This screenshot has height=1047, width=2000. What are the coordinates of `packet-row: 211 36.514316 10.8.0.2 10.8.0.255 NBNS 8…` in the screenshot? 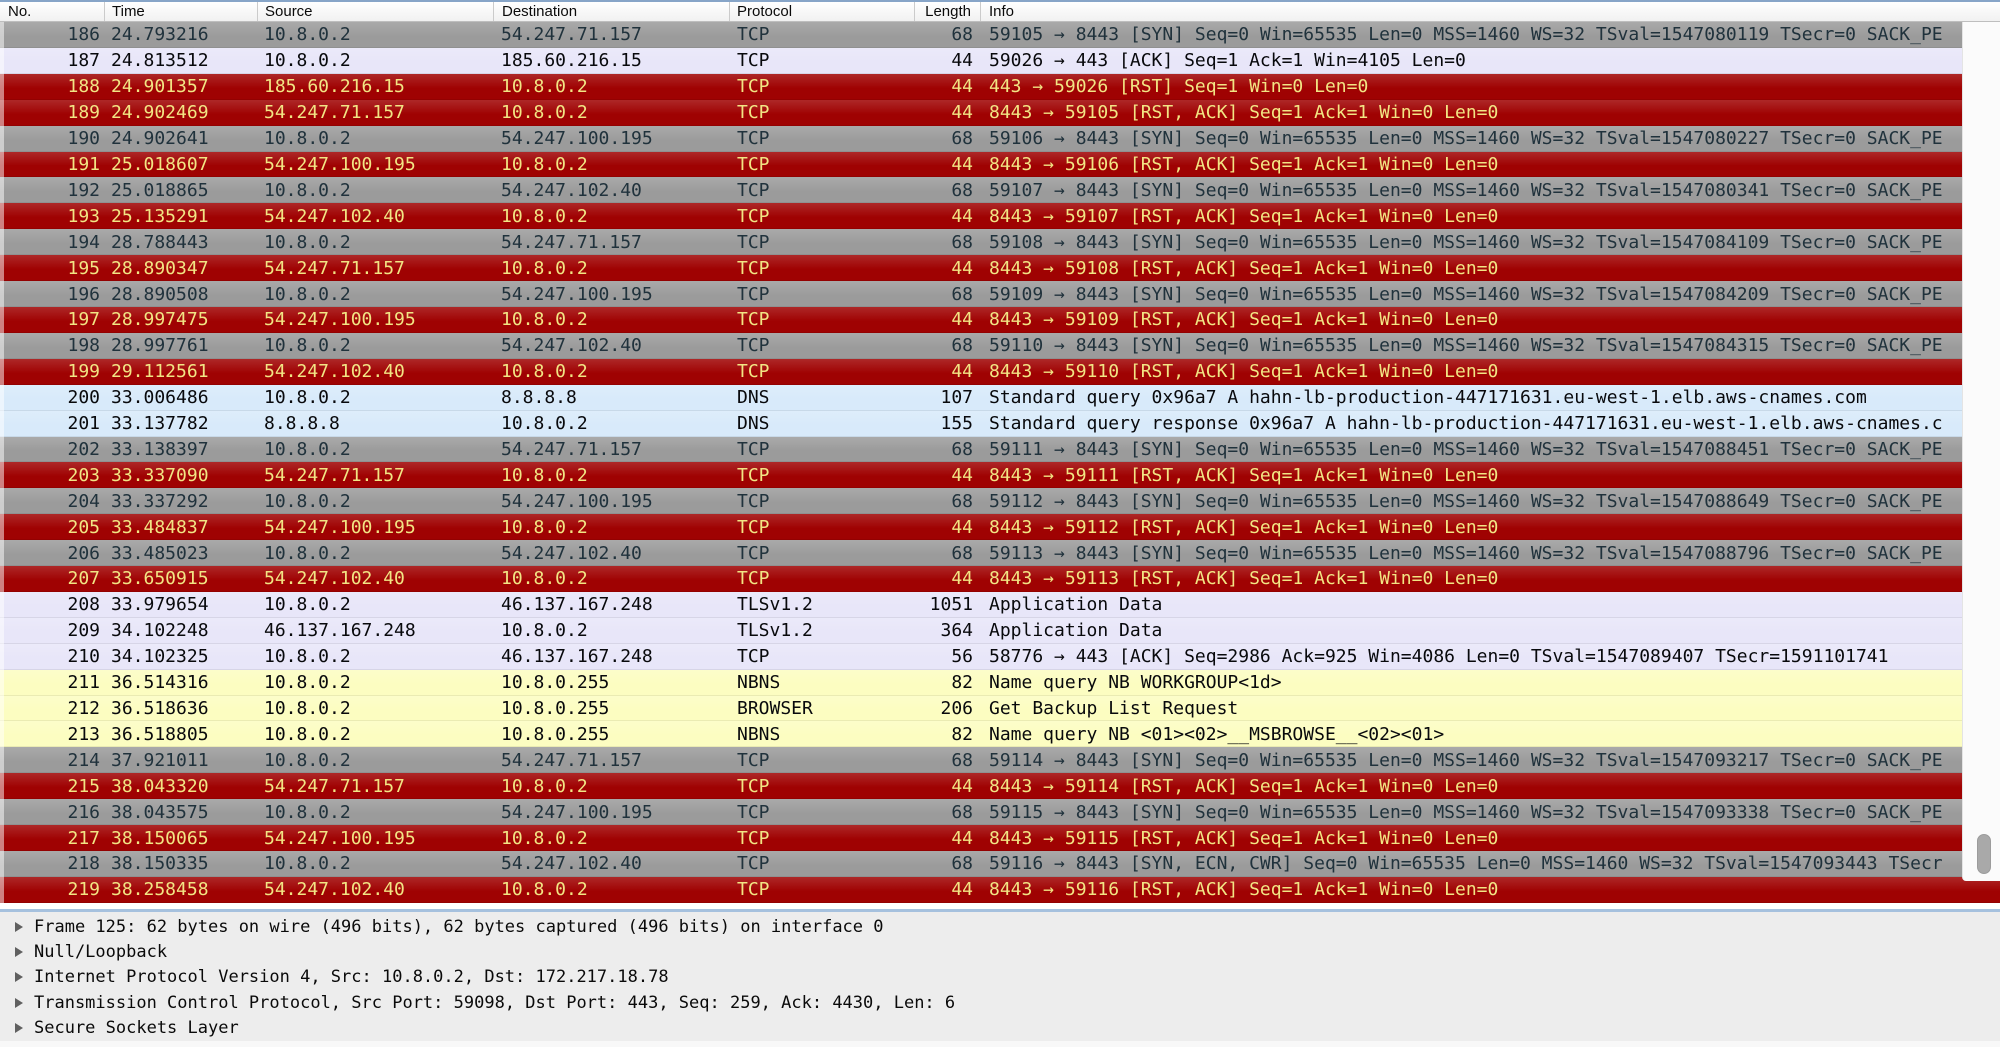 It's located at (1000, 682).